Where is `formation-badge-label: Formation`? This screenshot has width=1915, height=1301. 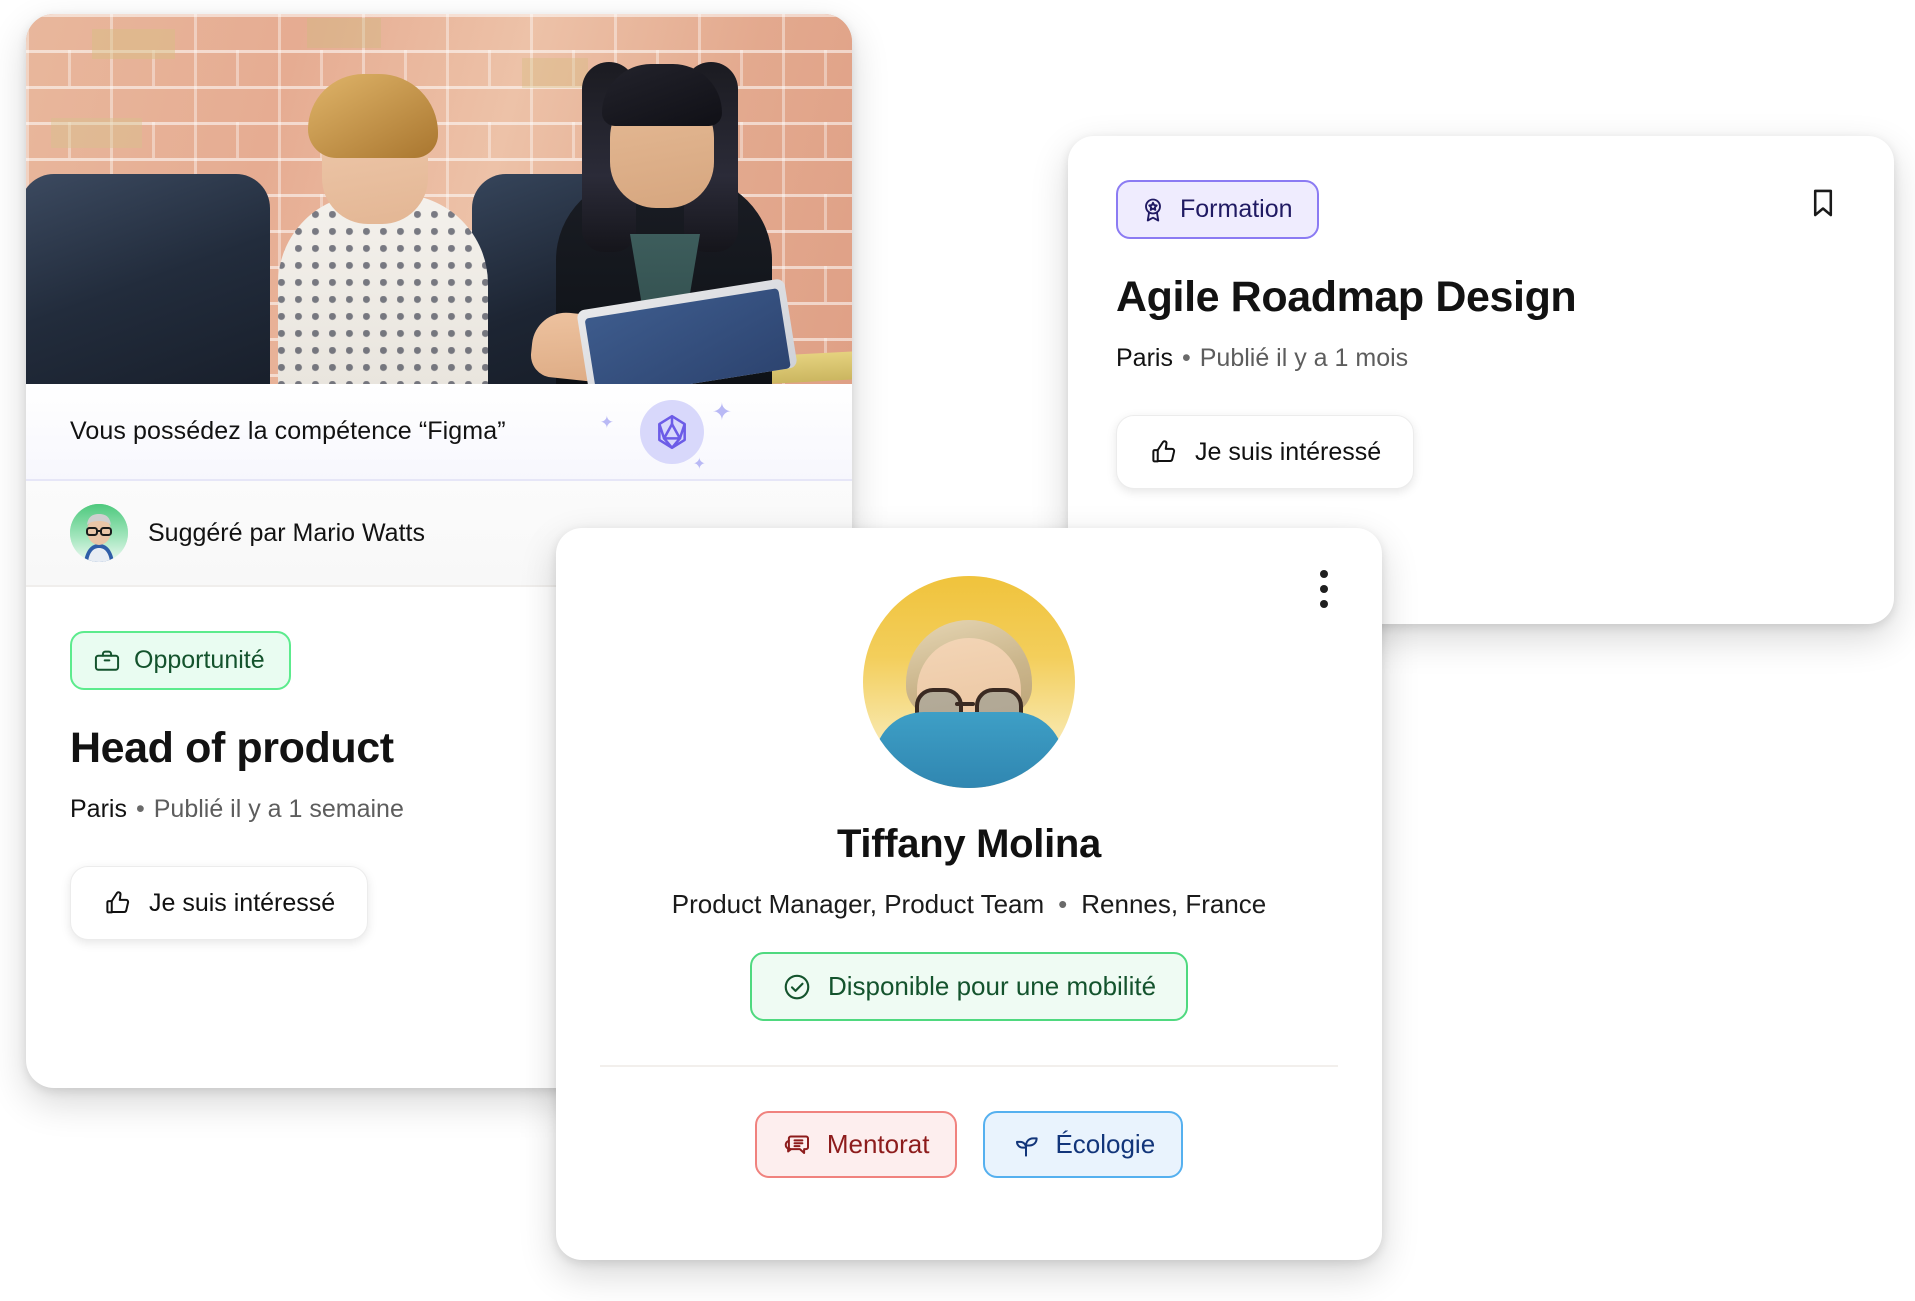
formation-badge-label: Formation is located at coordinates (1236, 209).